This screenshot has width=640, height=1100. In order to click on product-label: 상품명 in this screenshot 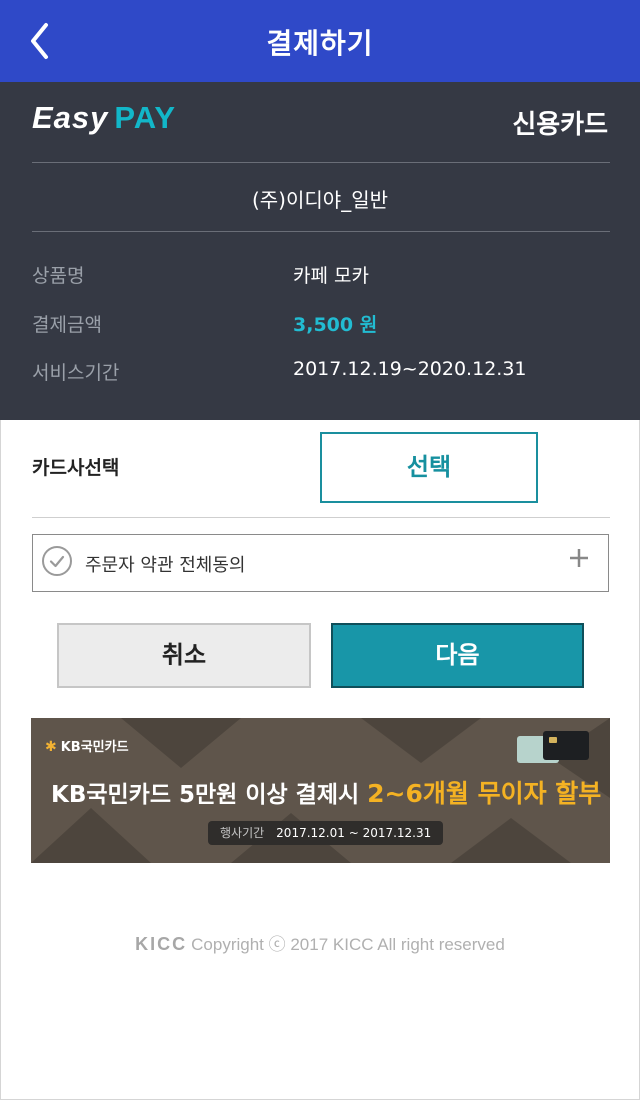, I will do `click(58, 276)`.